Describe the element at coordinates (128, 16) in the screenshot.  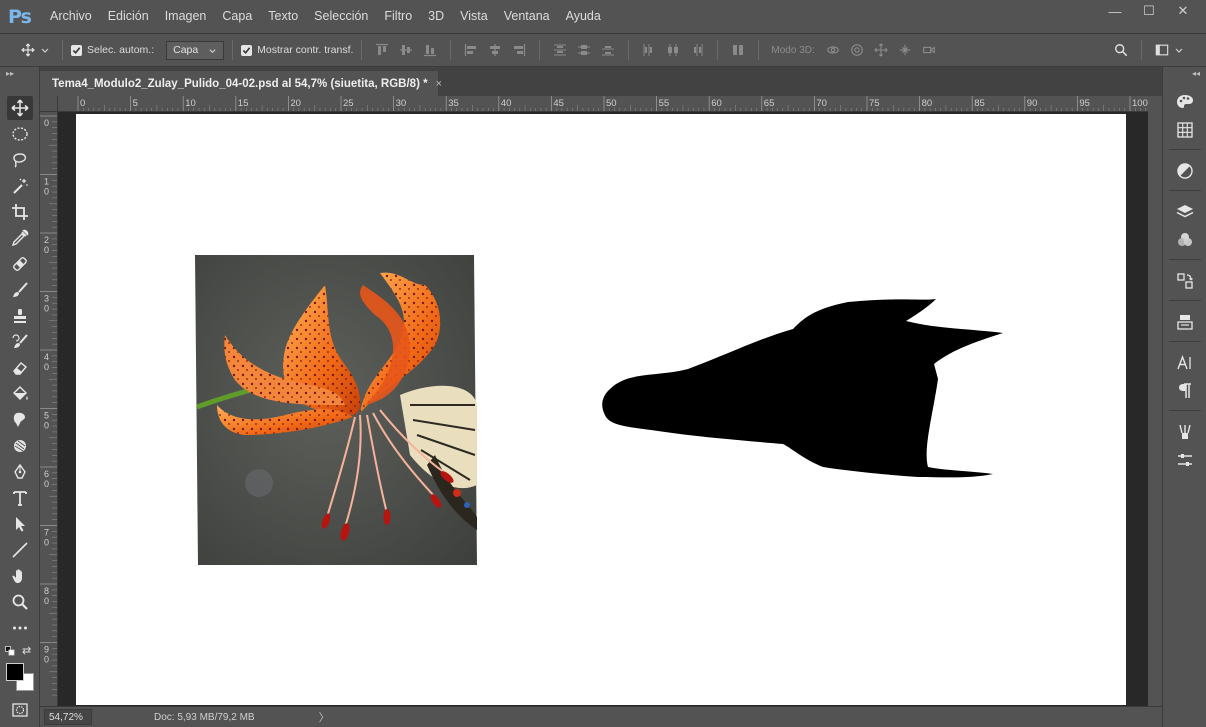
I see `menu-edicion: Edición` at that location.